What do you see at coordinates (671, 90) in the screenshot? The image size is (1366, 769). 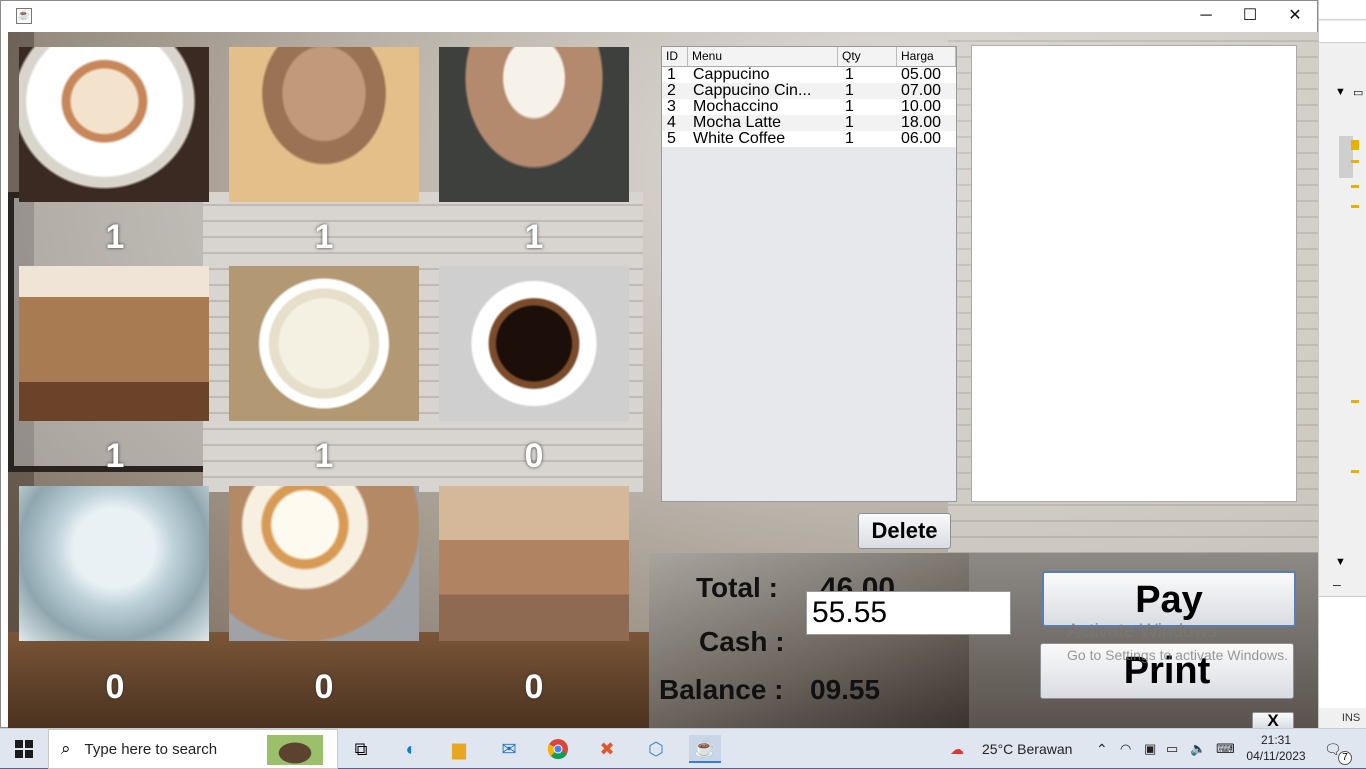 I see `cell-id: 2` at bounding box center [671, 90].